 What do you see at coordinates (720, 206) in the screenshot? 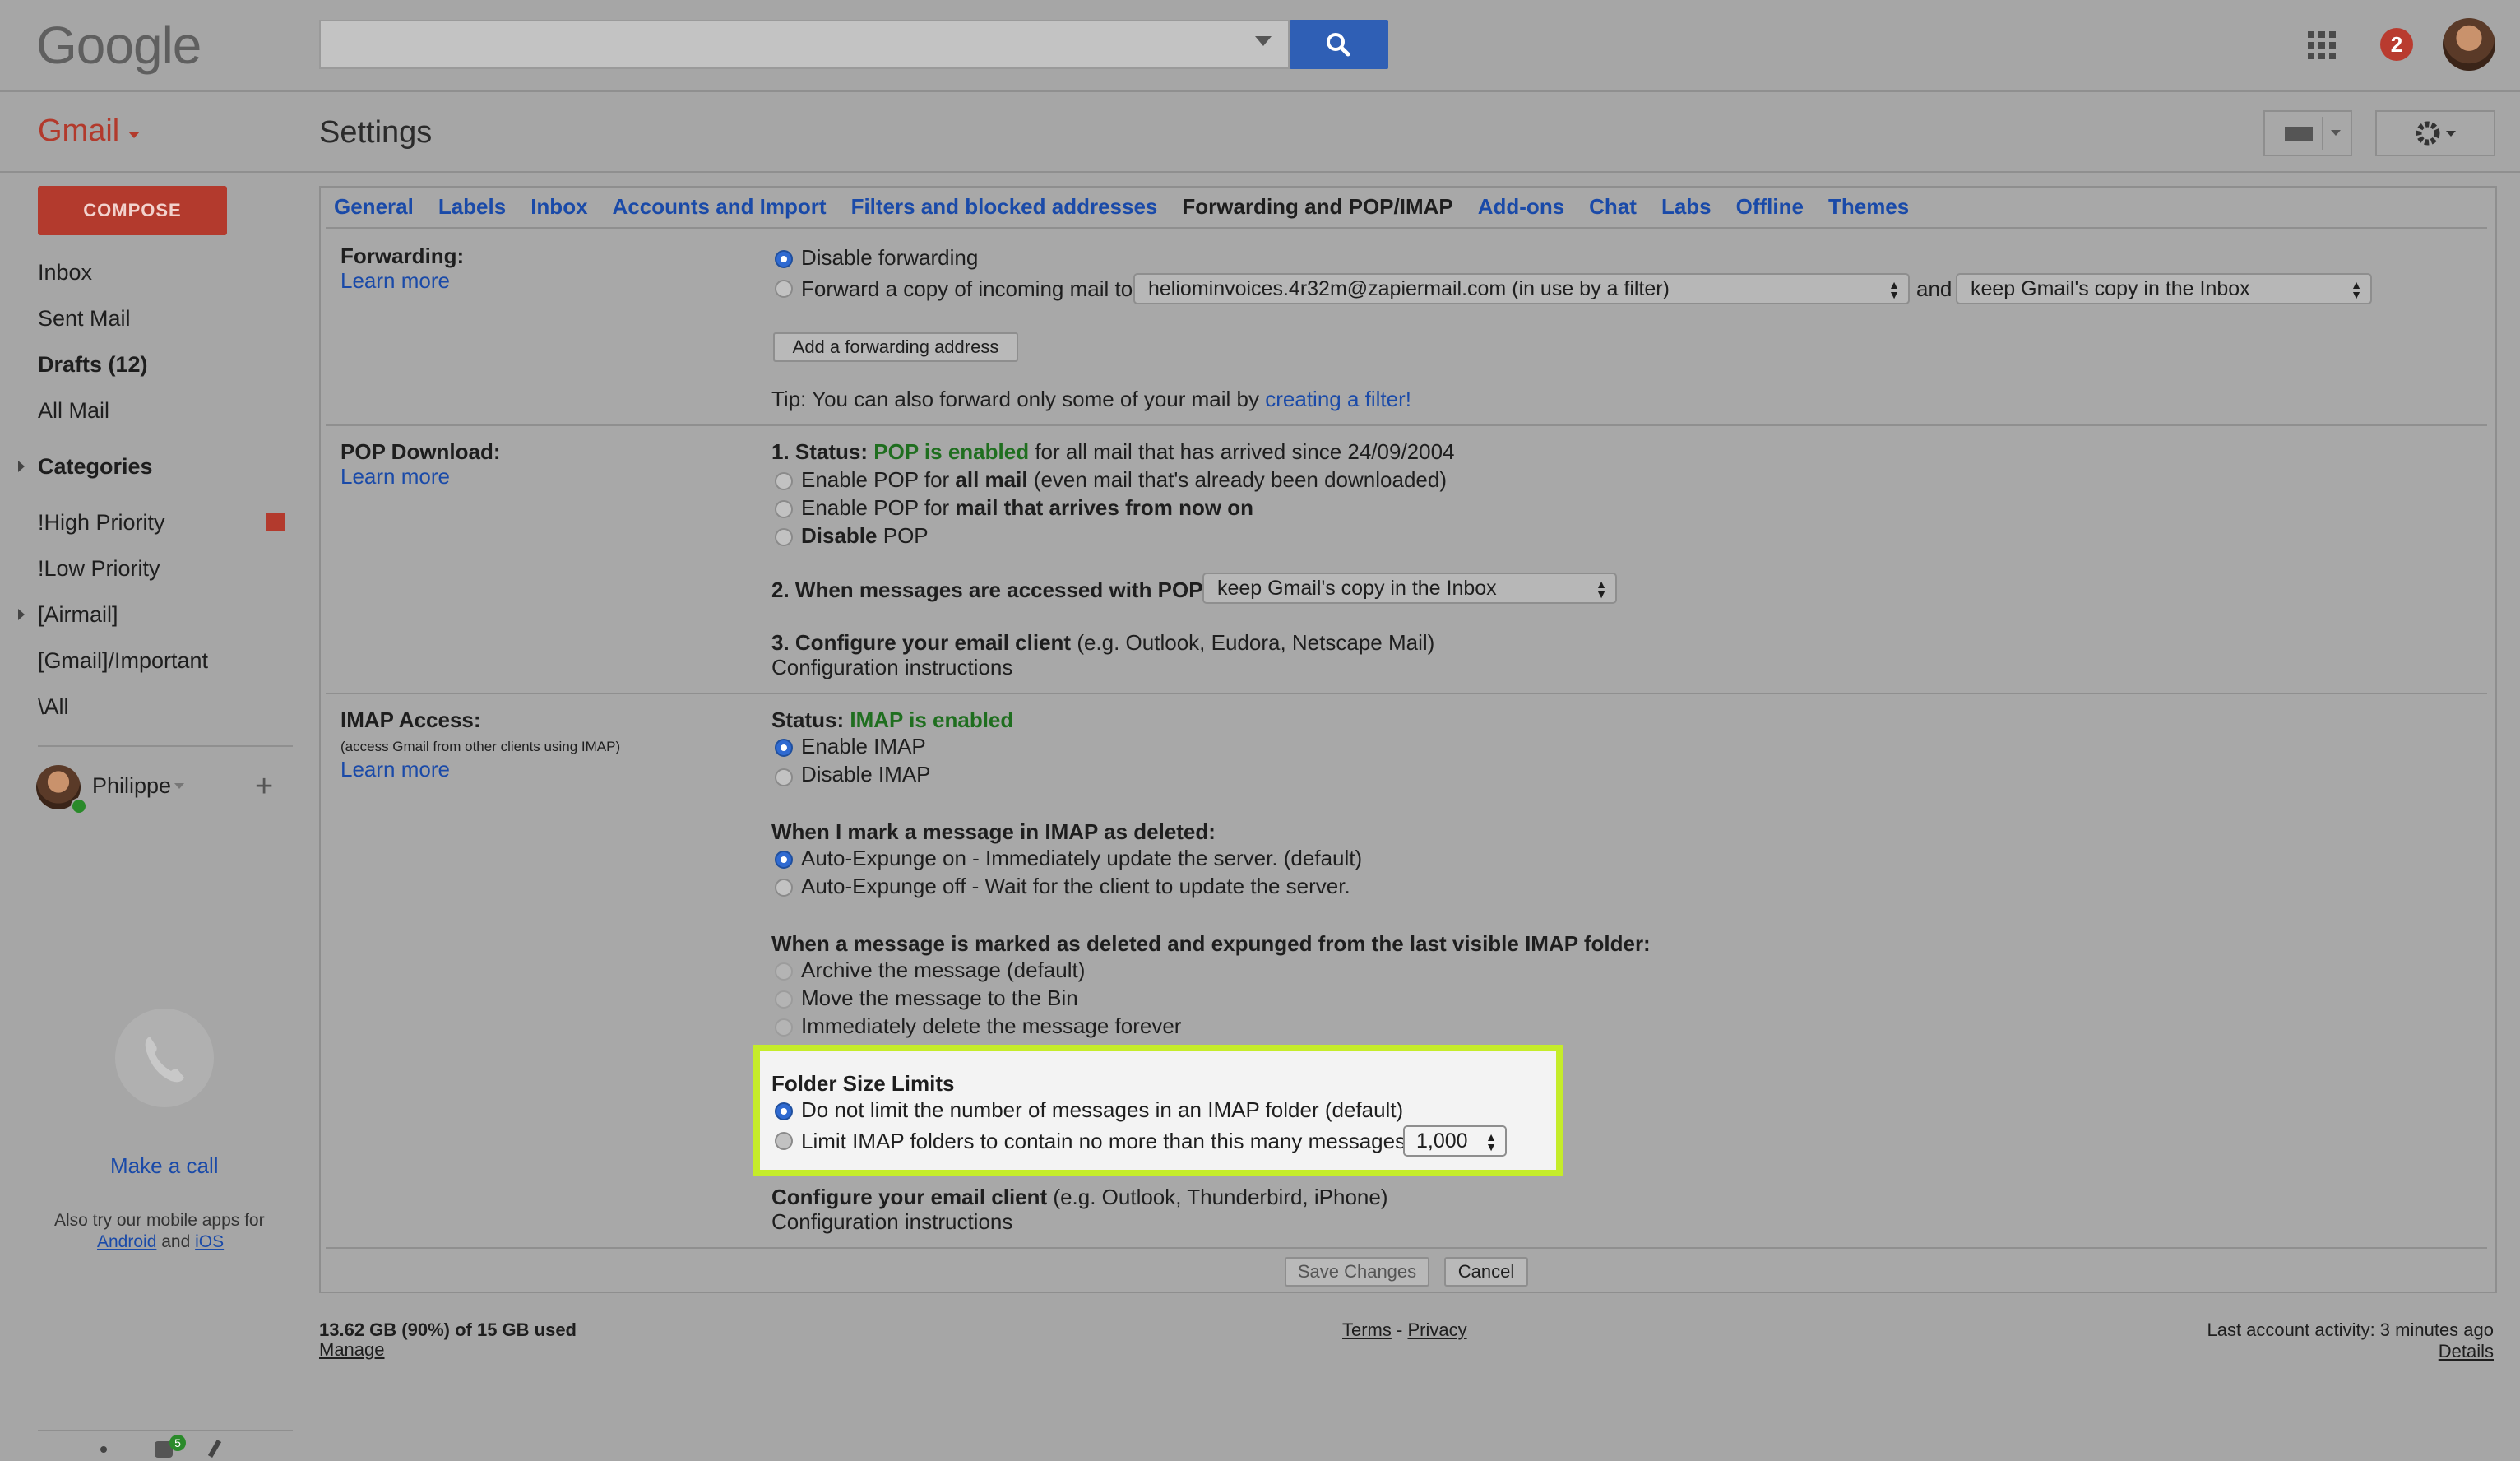
I see `tab-accounts-import: Accounts and Import` at bounding box center [720, 206].